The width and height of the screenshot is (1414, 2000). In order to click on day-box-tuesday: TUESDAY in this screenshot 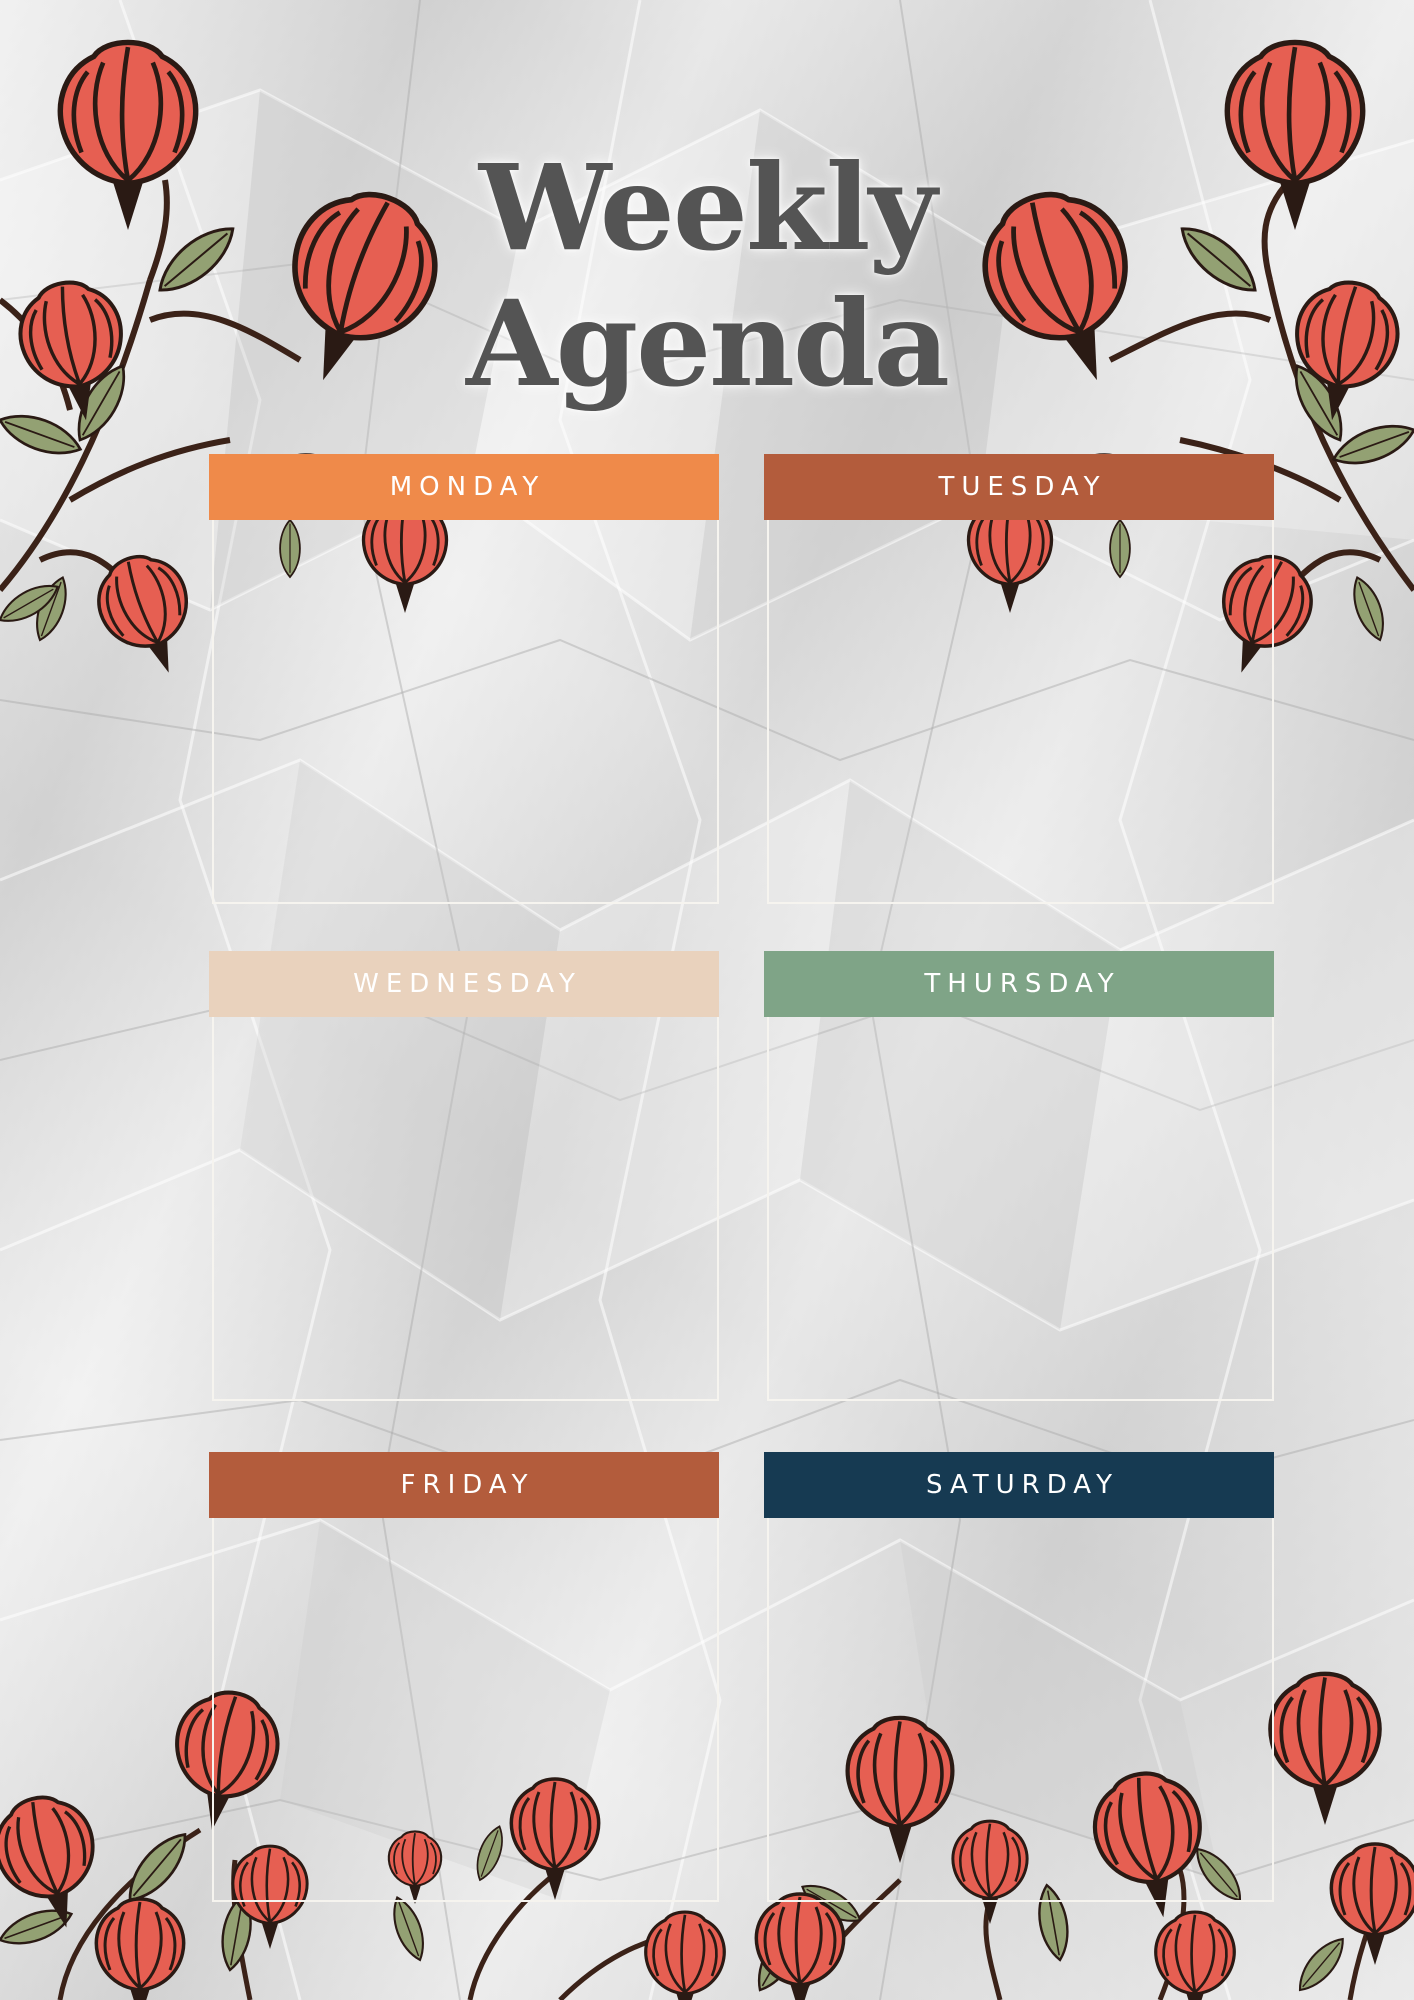, I will do `click(1019, 679)`.